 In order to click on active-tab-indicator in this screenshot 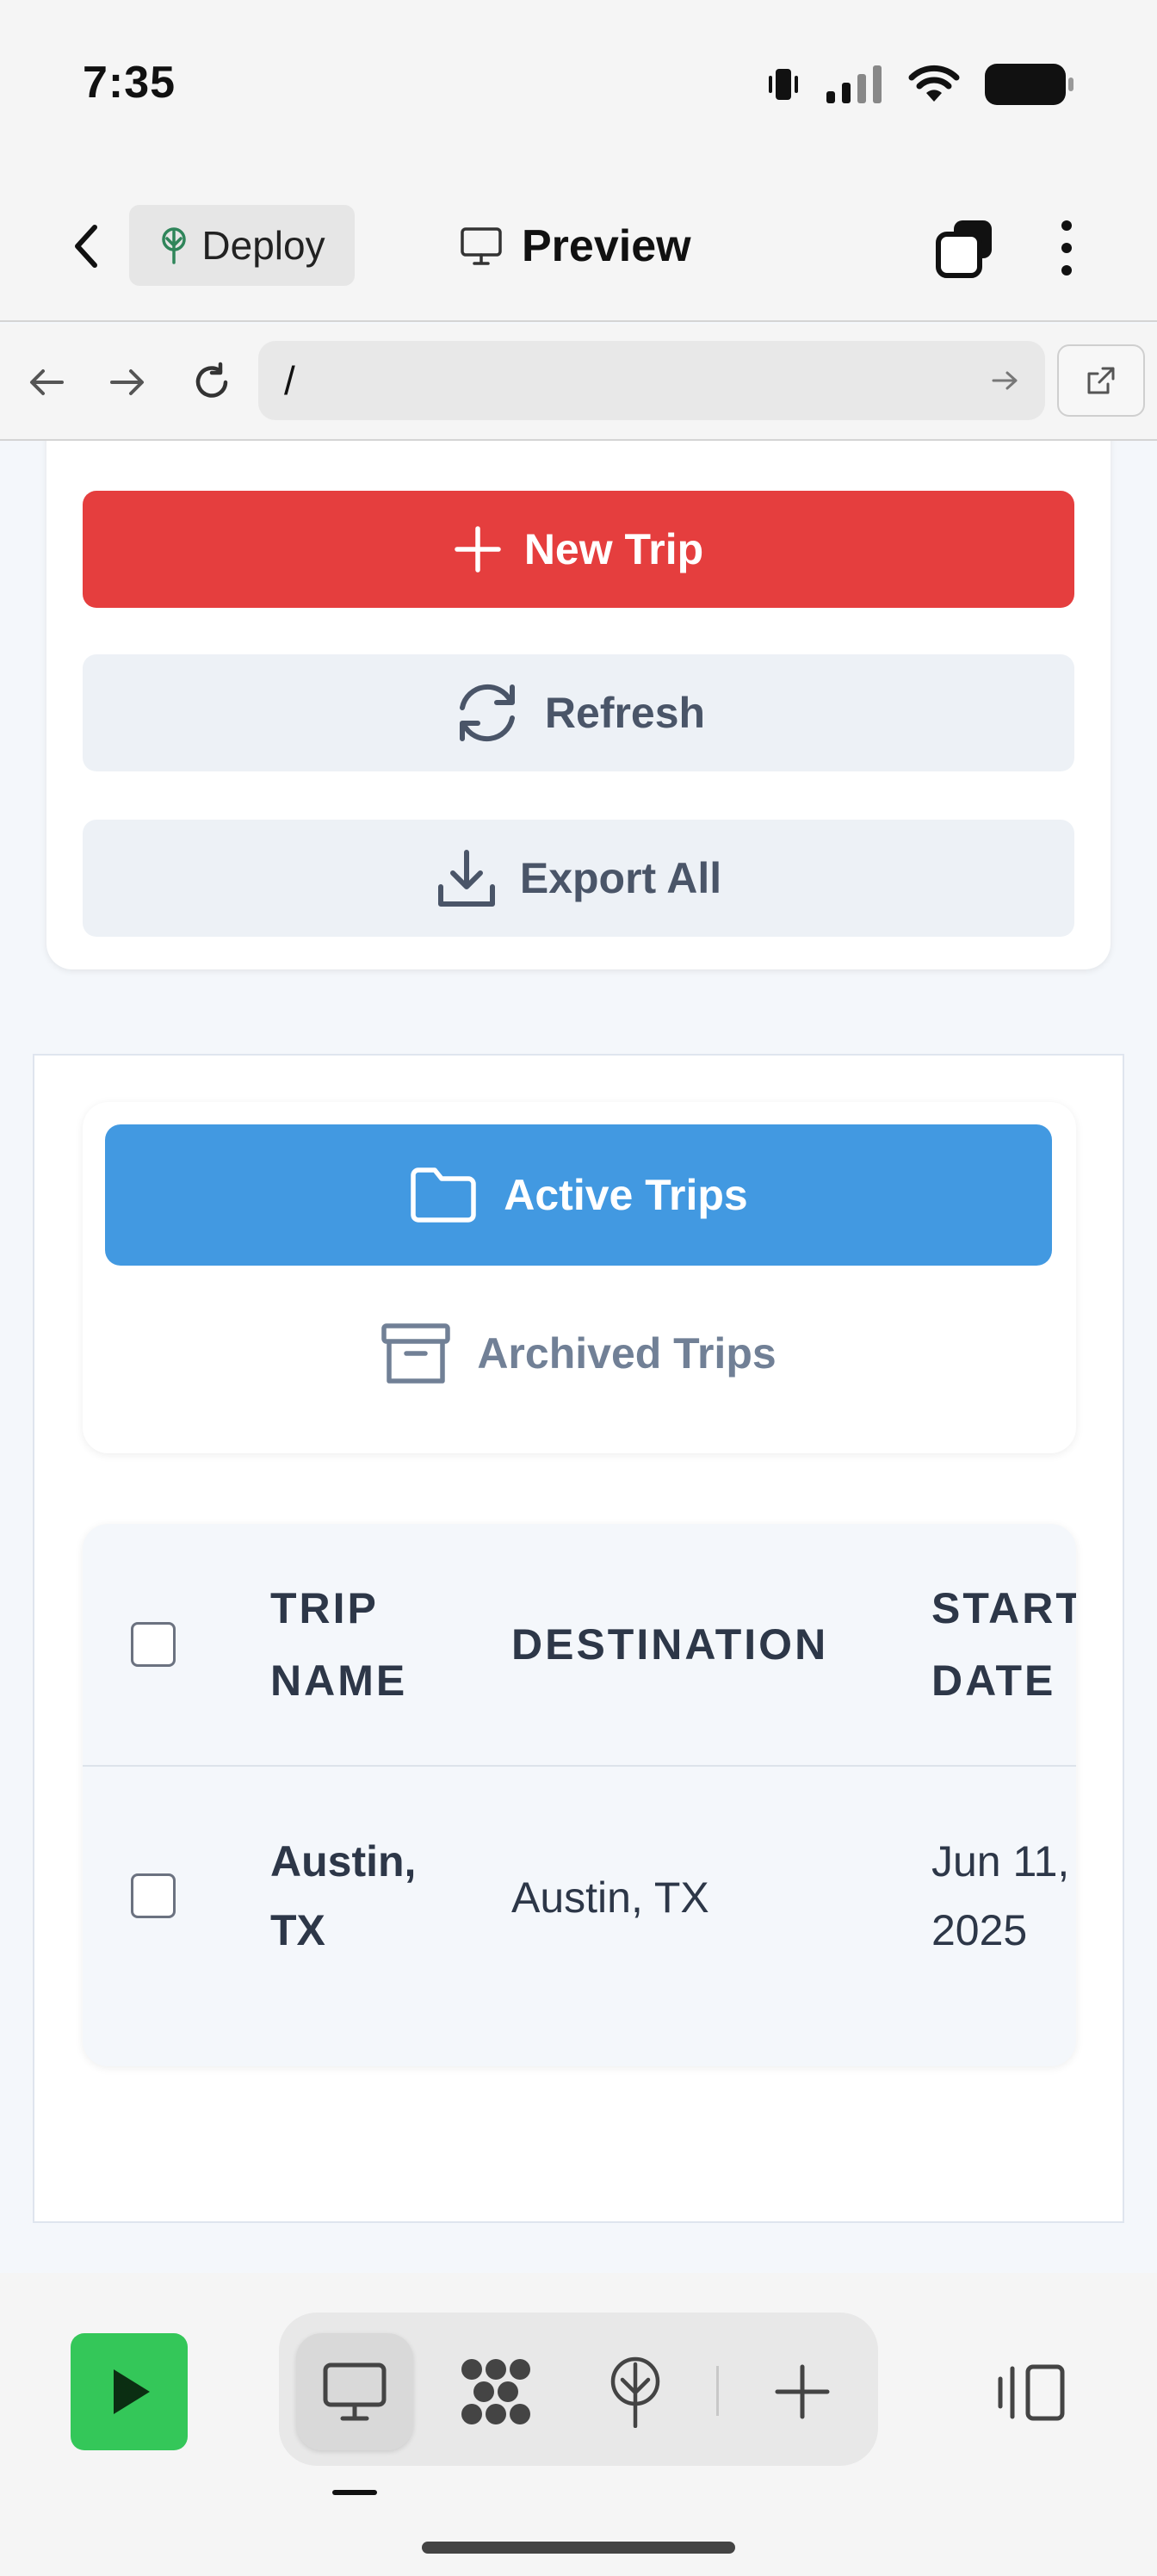, I will do `click(354, 2492)`.